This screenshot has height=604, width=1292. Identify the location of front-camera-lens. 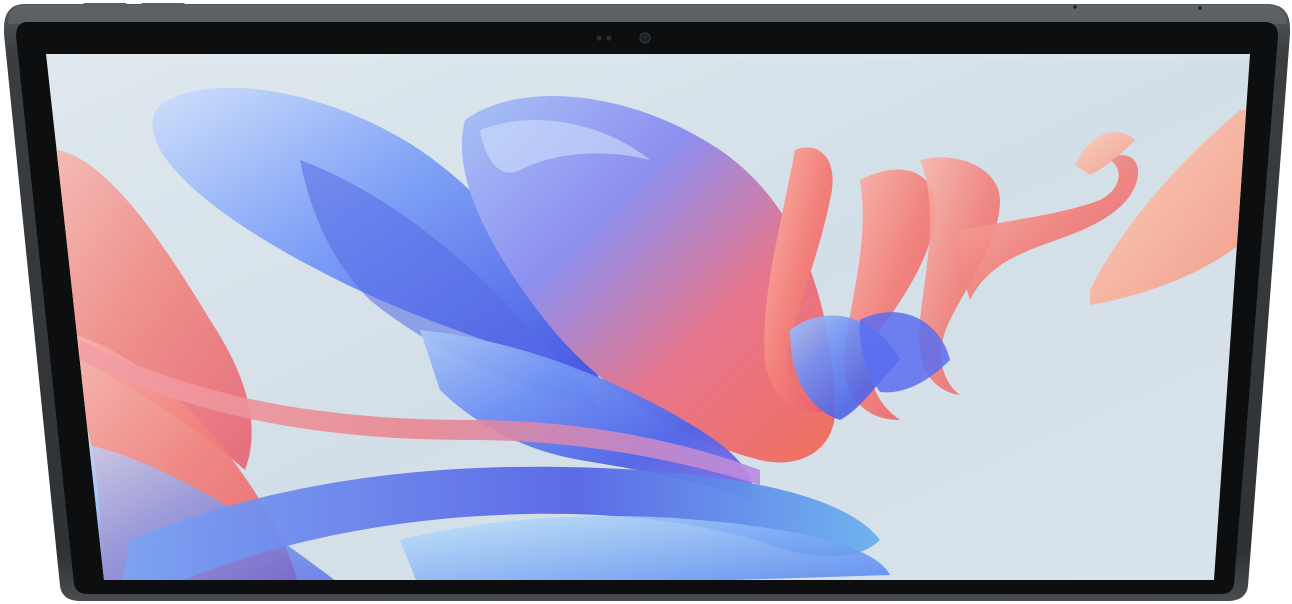
(645, 38).